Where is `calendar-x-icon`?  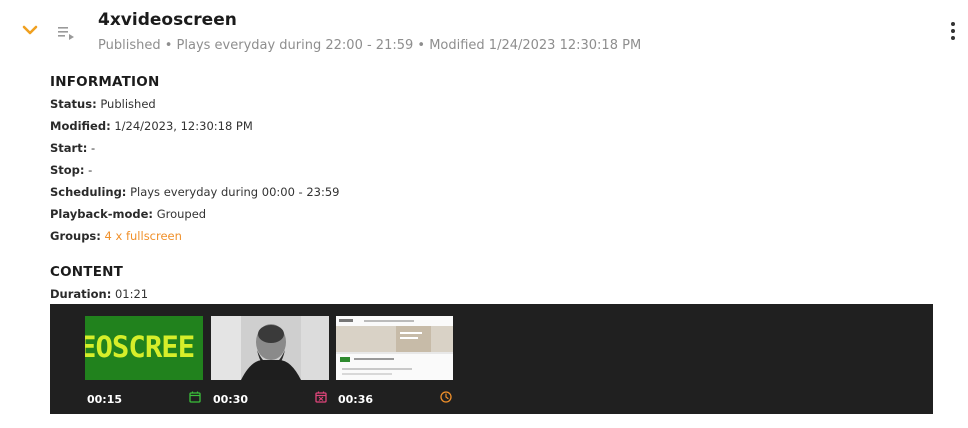 calendar-x-icon is located at coordinates (321, 397).